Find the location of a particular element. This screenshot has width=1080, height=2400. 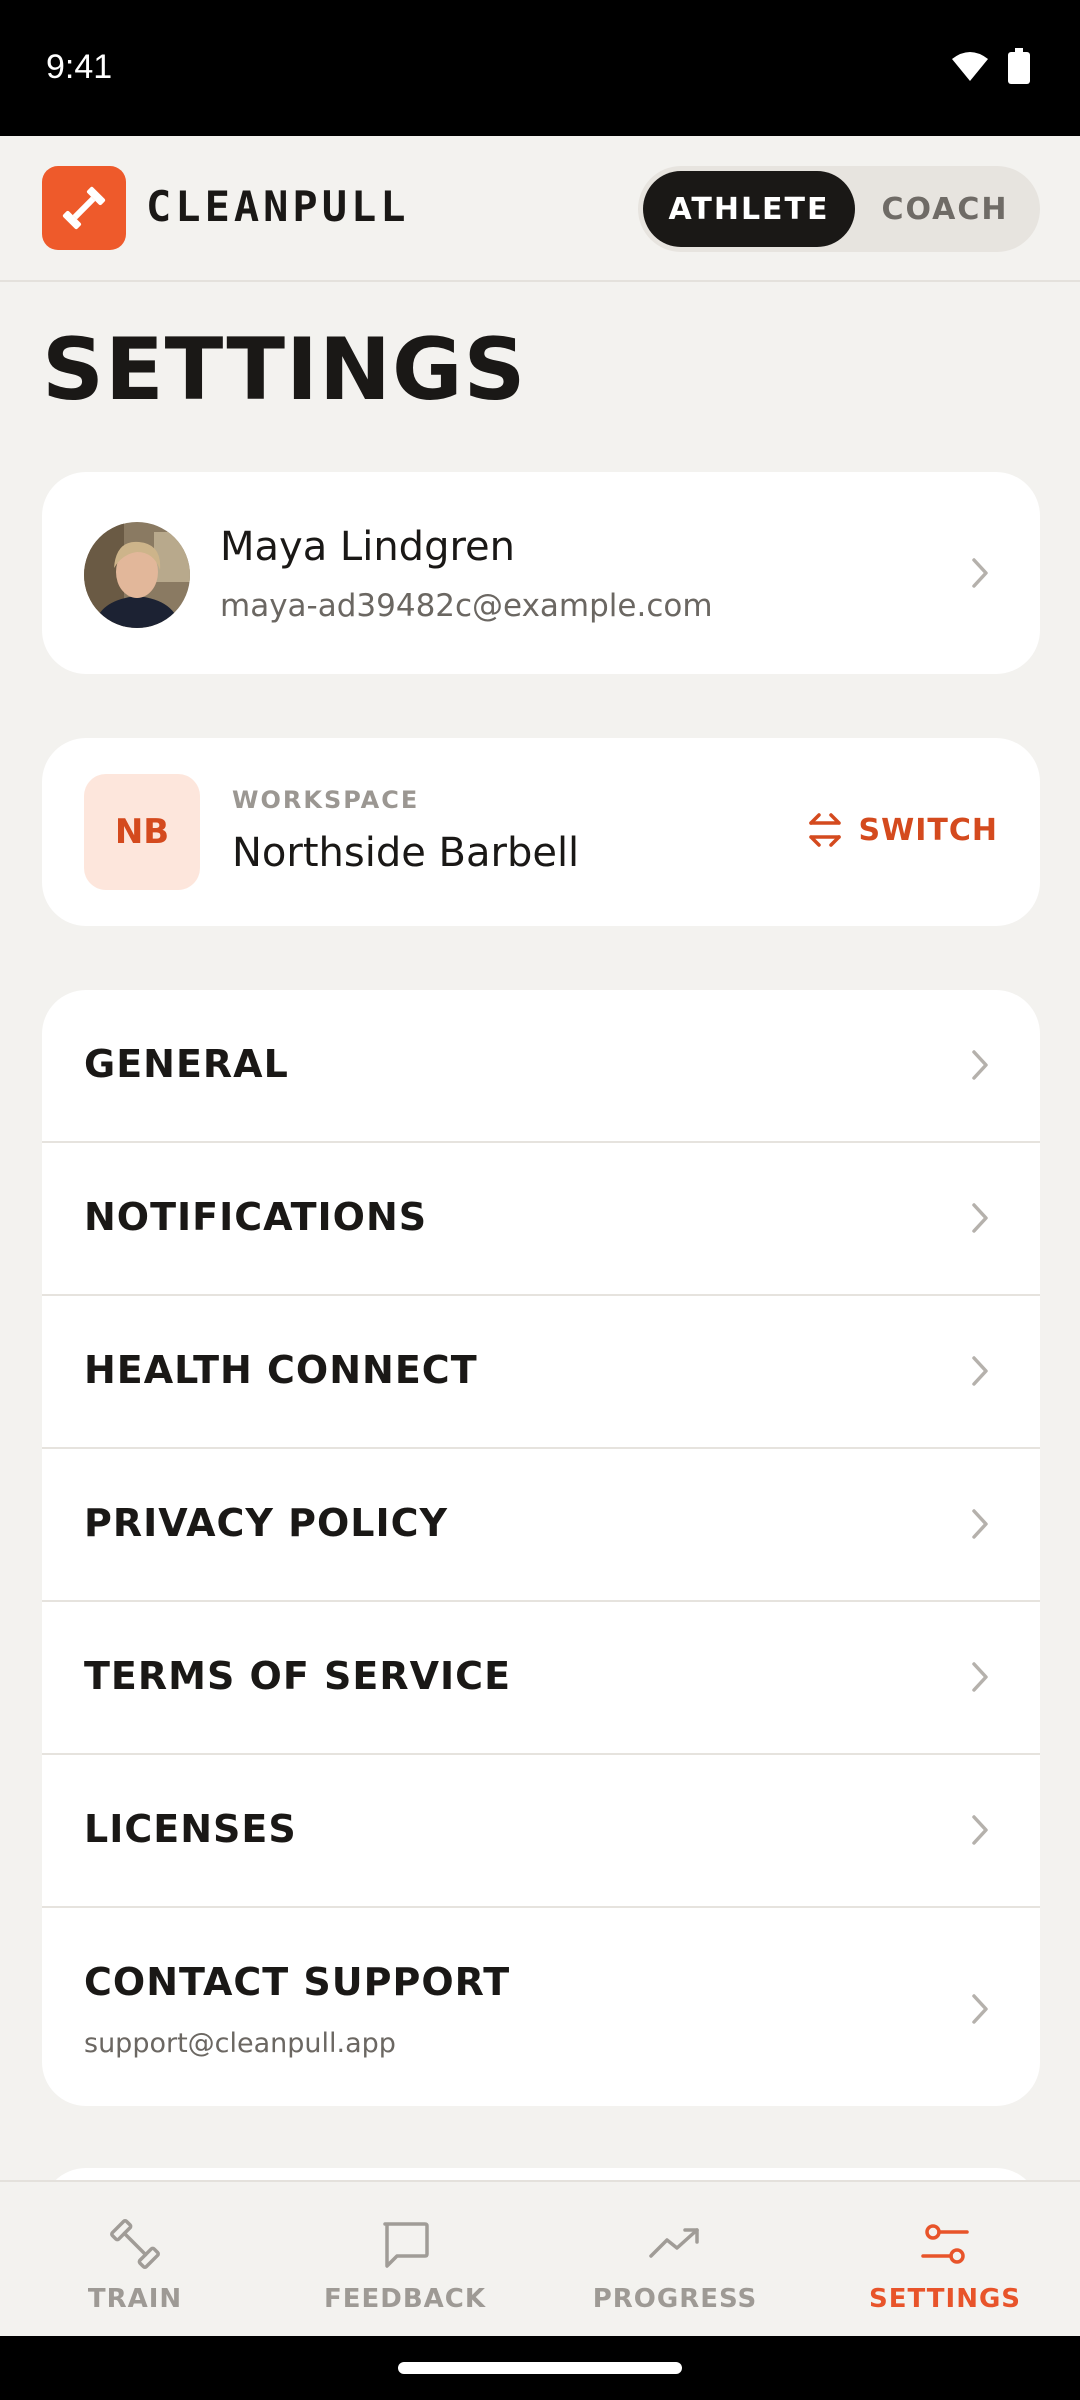

swap-arrows-icon is located at coordinates (824, 830).